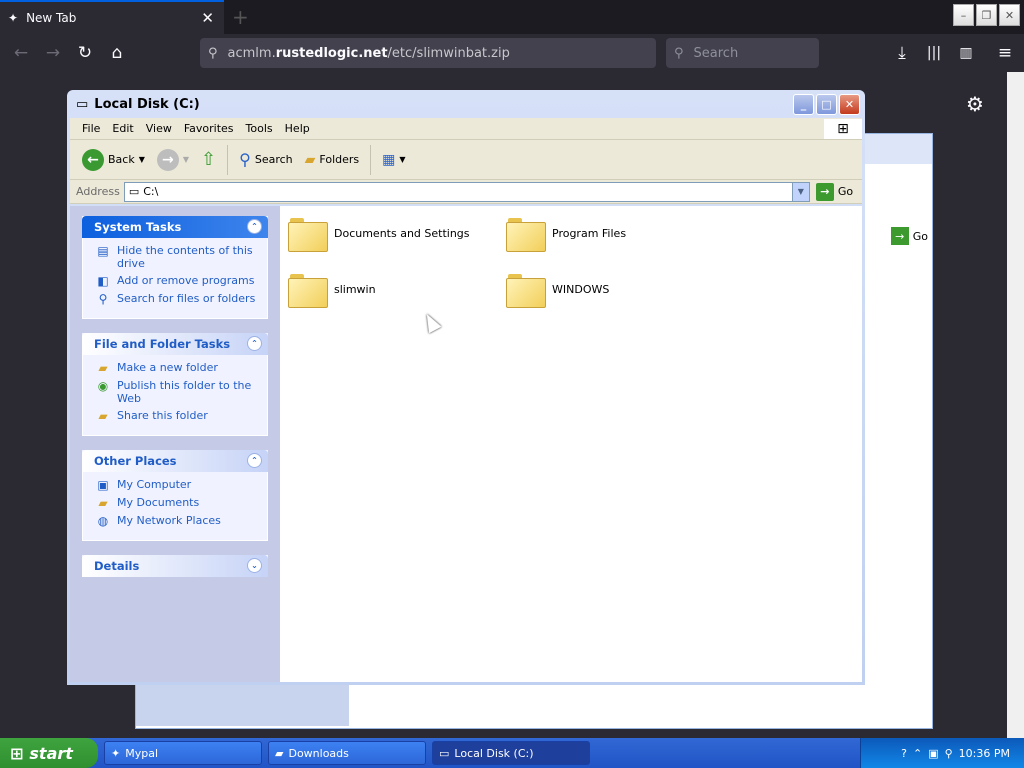  I want to click on maximize-button: □, so click(826, 104).